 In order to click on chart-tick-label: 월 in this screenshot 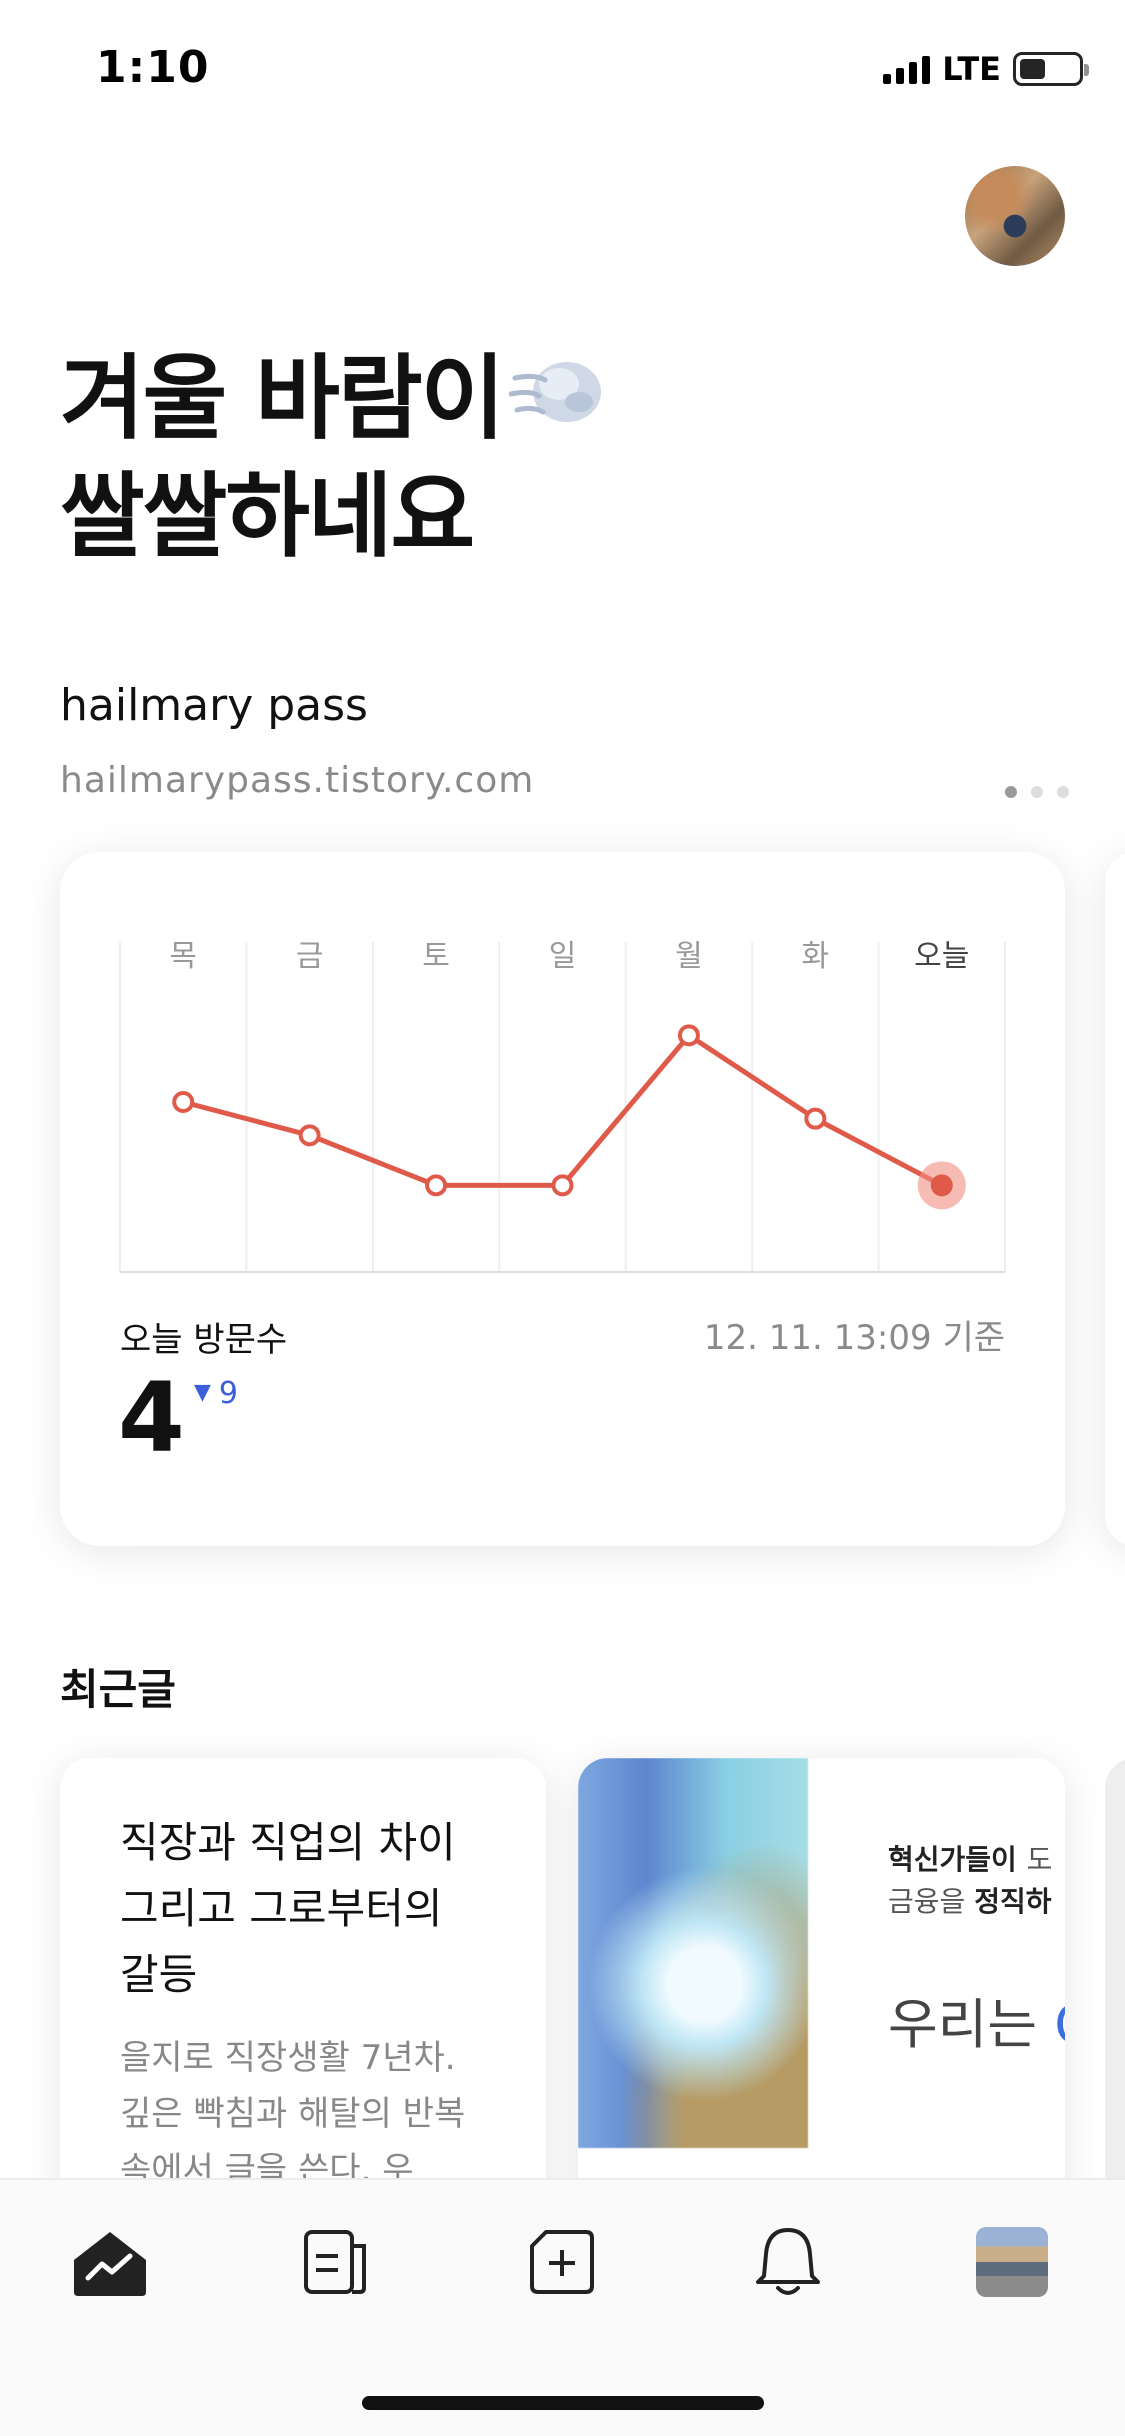, I will do `click(689, 956)`.